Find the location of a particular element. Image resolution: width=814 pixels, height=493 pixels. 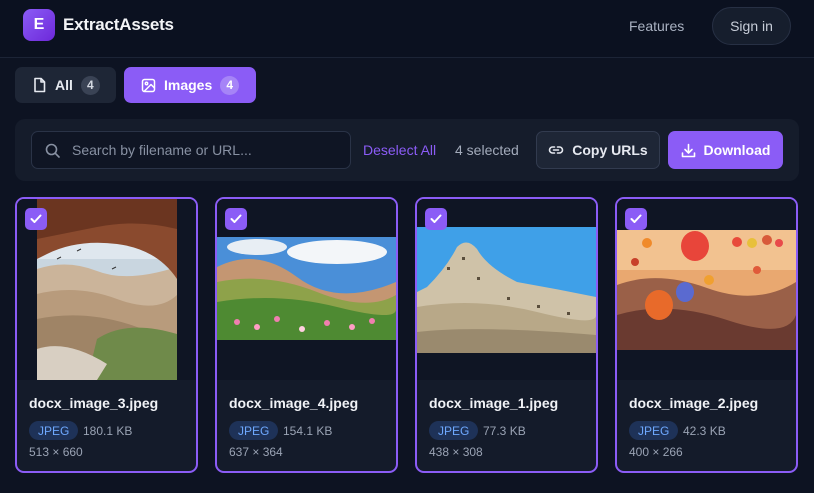

tab-label: Images is located at coordinates (188, 85).